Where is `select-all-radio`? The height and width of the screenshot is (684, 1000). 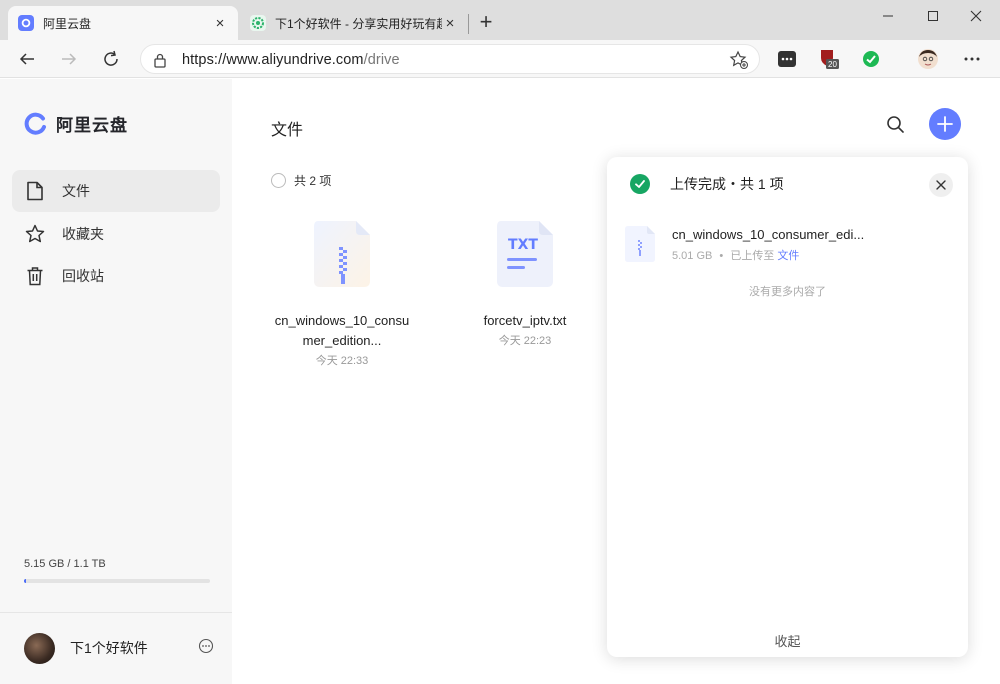 select-all-radio is located at coordinates (278, 180).